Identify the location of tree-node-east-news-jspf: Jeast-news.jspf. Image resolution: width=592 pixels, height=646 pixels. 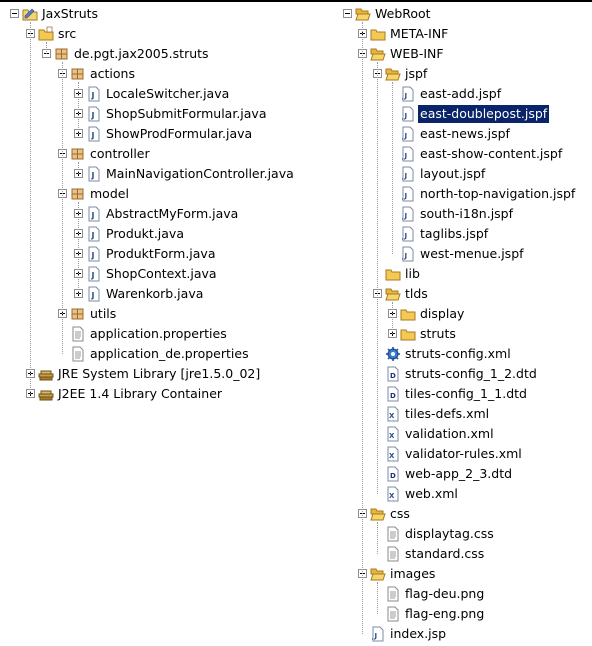
(467, 134).